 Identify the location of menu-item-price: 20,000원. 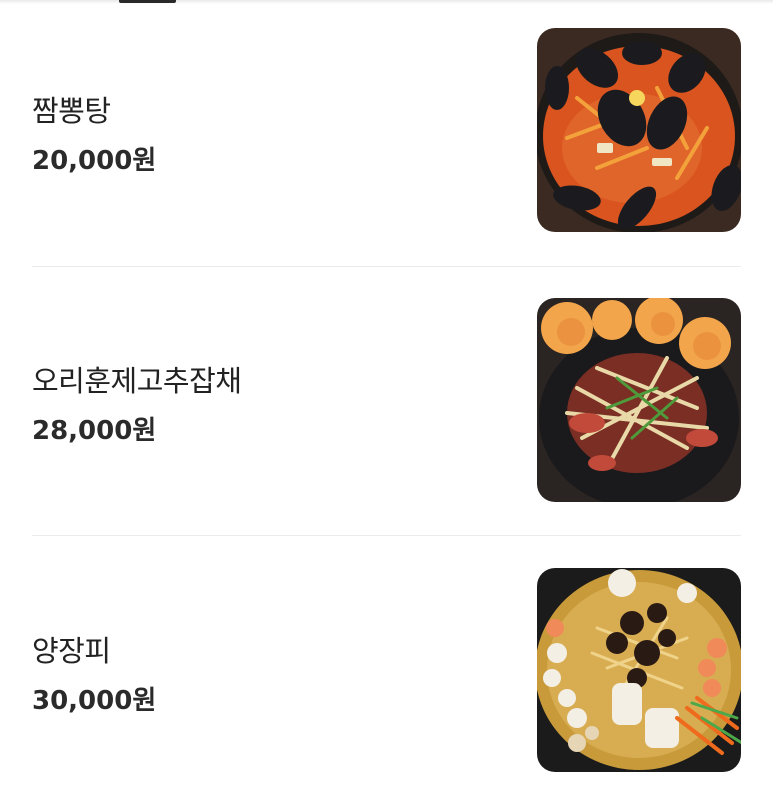
(94, 161).